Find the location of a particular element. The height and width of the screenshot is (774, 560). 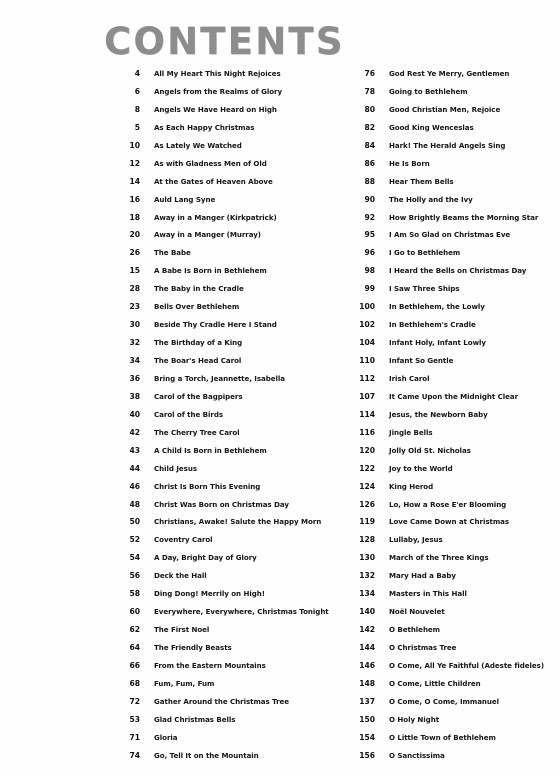

toc-entry: 42 The Cherry Tree Carol is located at coordinates (226, 433).